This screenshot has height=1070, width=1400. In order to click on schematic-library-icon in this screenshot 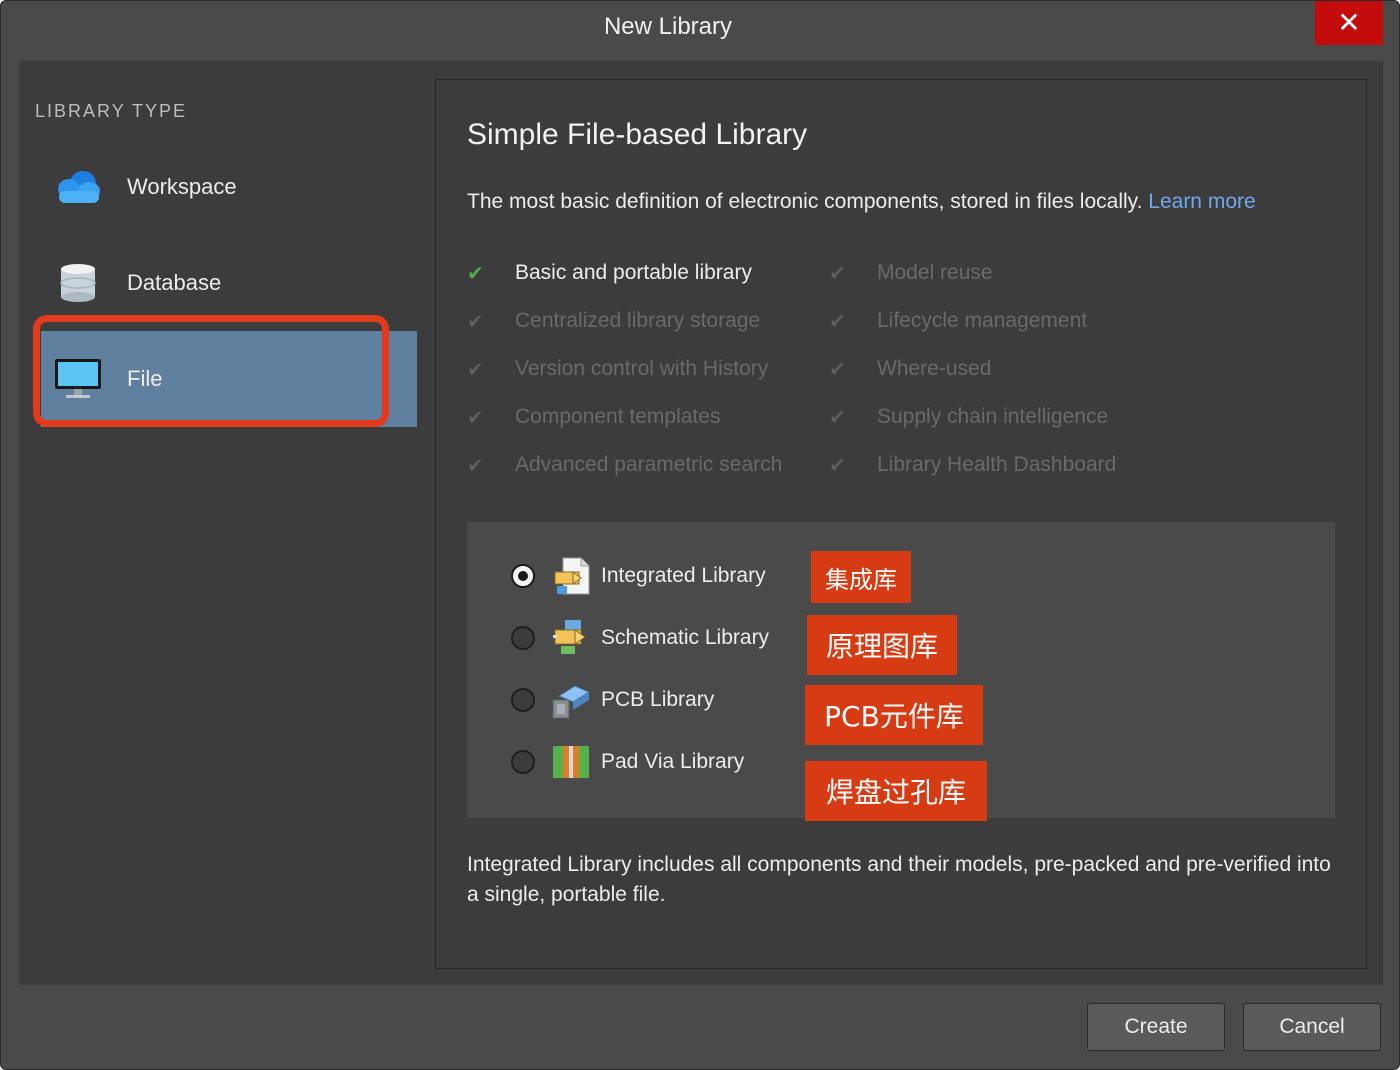, I will do `click(571, 638)`.